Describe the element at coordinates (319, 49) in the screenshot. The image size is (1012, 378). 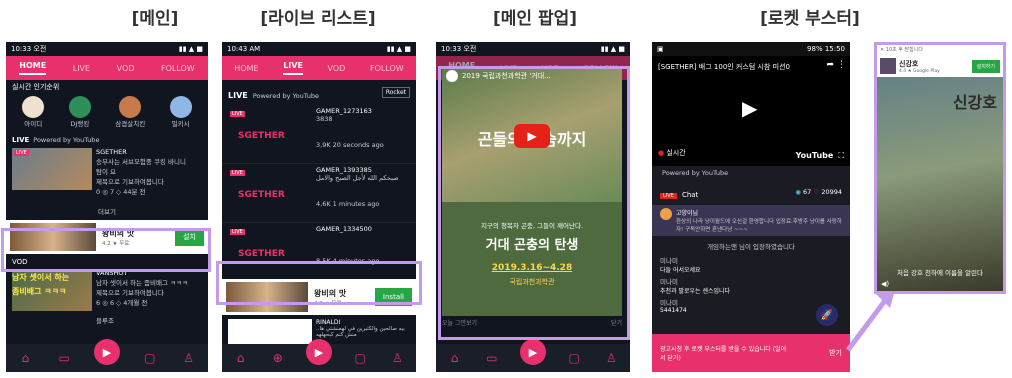
I see `status-bar: 10:43 AM ▮▮ ▲ ■` at that location.